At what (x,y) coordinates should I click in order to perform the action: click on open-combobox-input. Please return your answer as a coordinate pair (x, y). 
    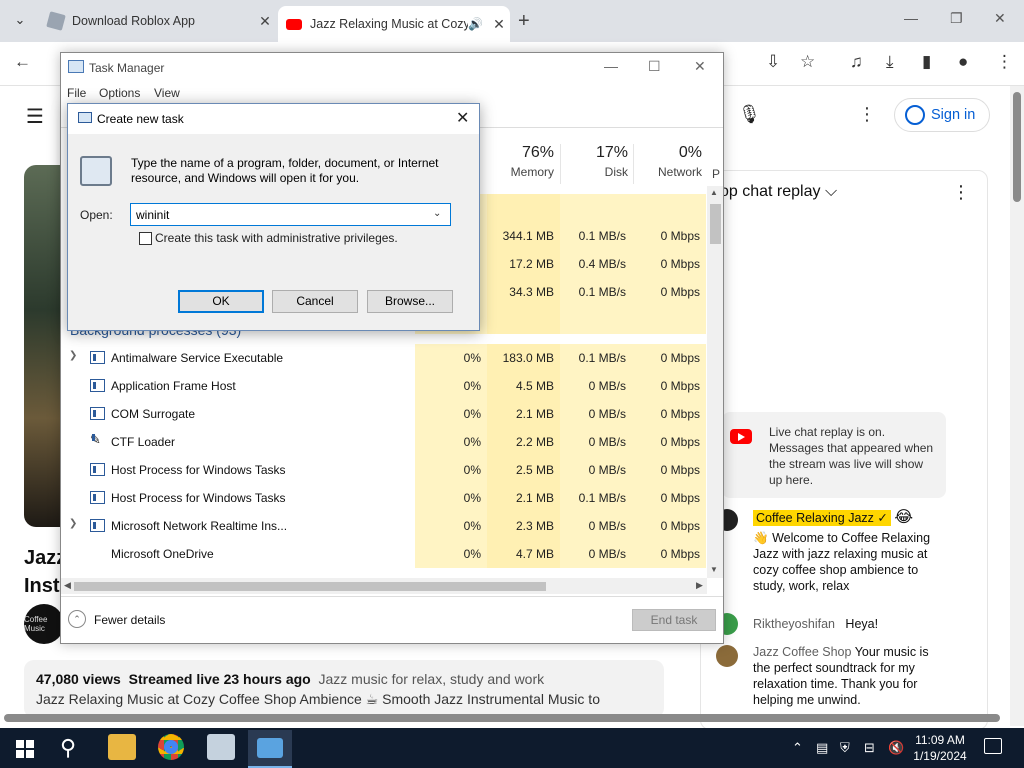
    Looking at the image, I should click on (290, 214).